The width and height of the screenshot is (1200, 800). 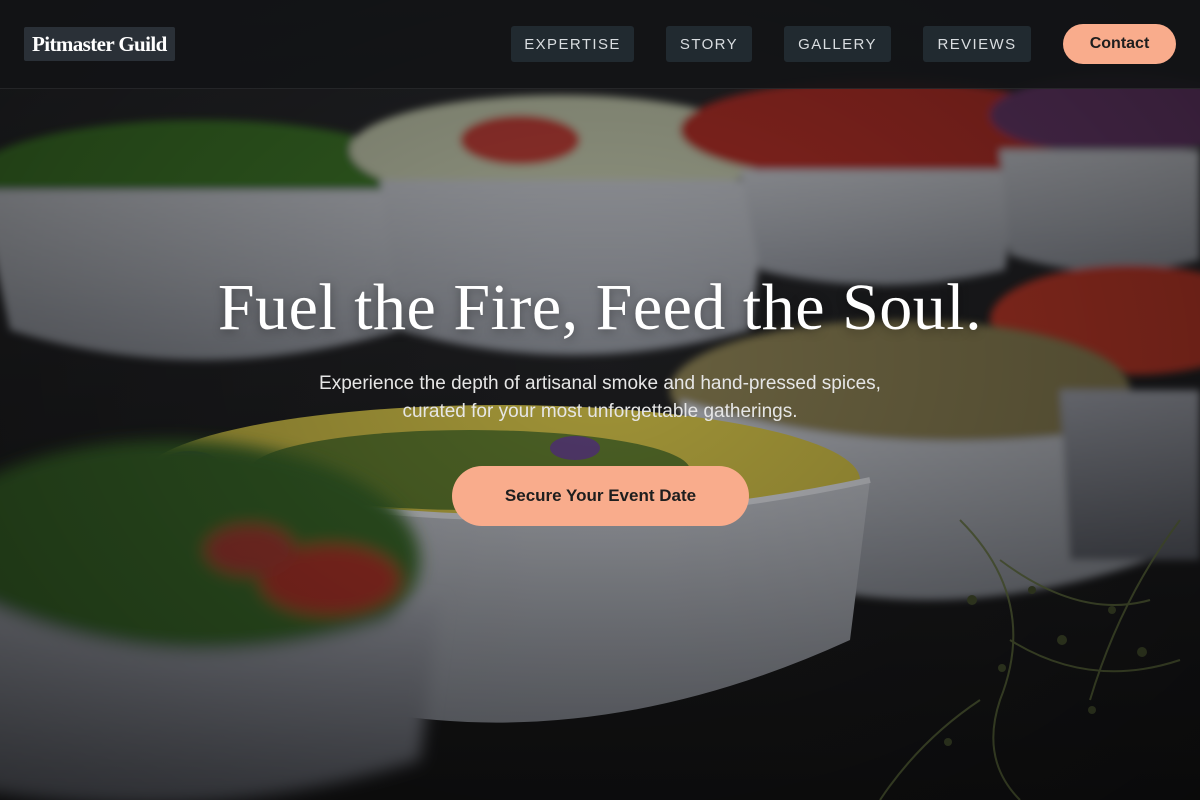 What do you see at coordinates (709, 44) in the screenshot?
I see `nav-link-story: STORY` at bounding box center [709, 44].